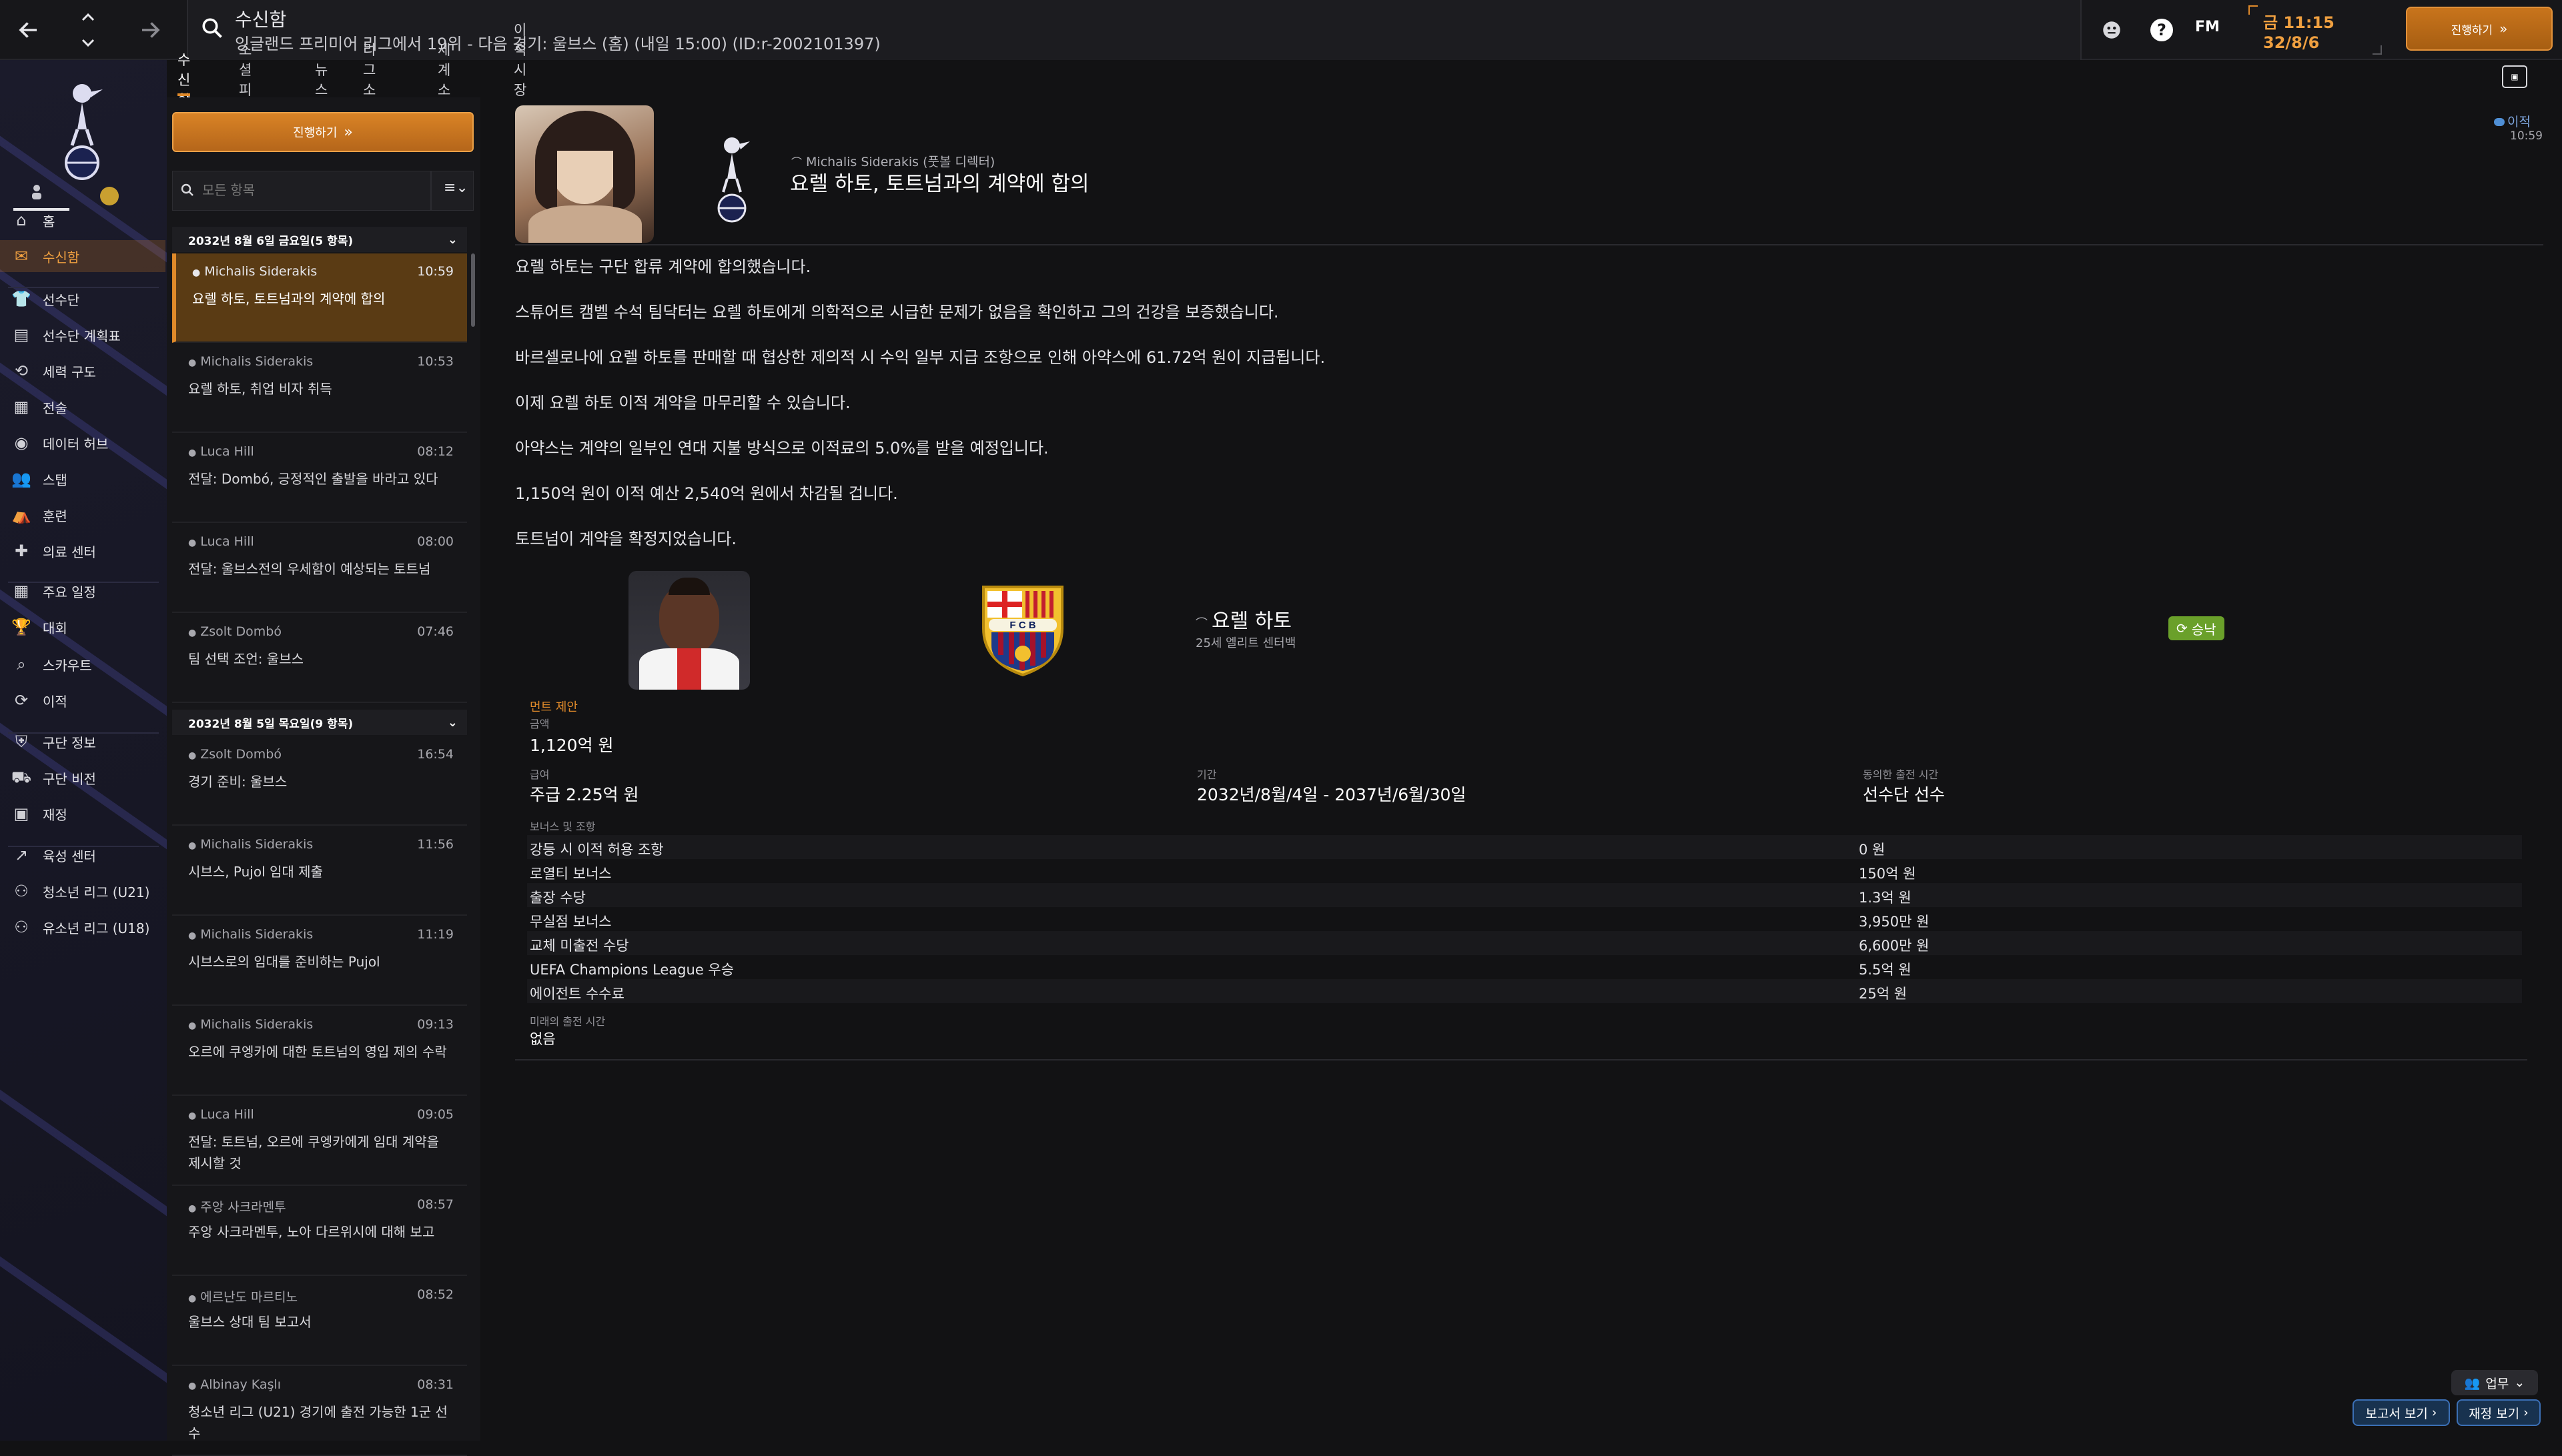 Image resolution: width=2562 pixels, height=1456 pixels. I want to click on inbox-message: ● Zsolt Dombó 07:46 팀 선택 조언: 울브스, so click(320, 658).